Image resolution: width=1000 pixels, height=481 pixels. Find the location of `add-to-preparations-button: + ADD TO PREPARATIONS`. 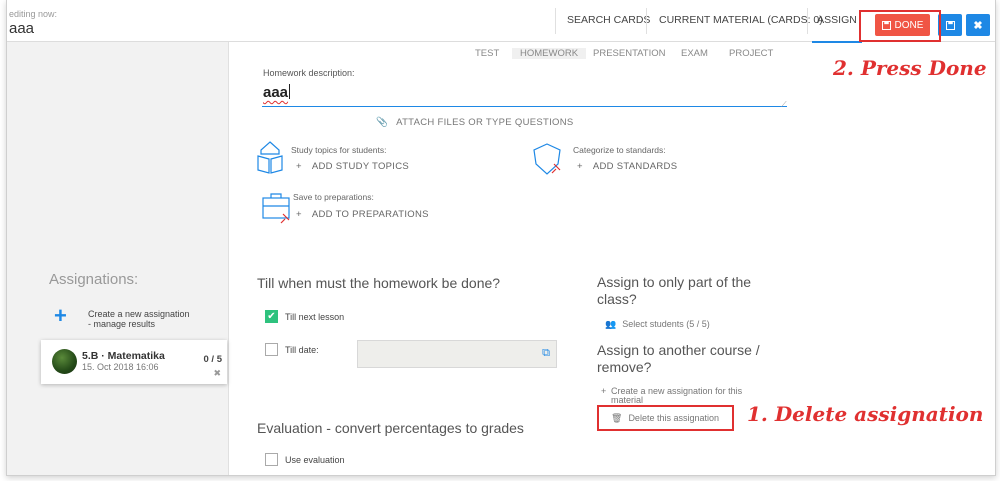

add-to-preparations-button: + ADD TO PREPARATIONS is located at coordinates (362, 214).